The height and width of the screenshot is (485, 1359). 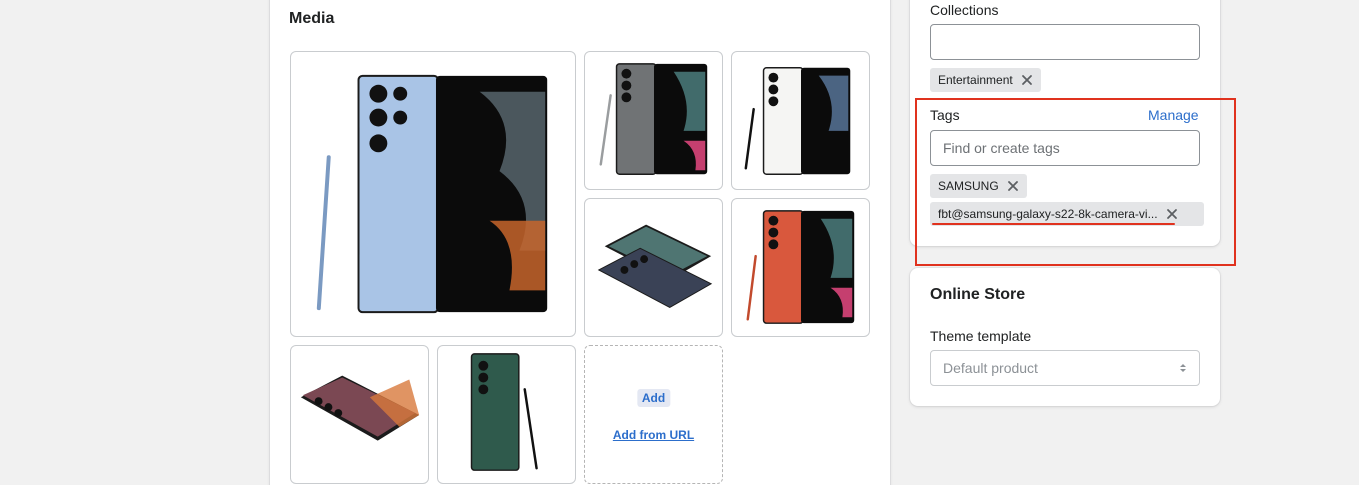 What do you see at coordinates (1053, 224) in the screenshot?
I see `highlight-underline` at bounding box center [1053, 224].